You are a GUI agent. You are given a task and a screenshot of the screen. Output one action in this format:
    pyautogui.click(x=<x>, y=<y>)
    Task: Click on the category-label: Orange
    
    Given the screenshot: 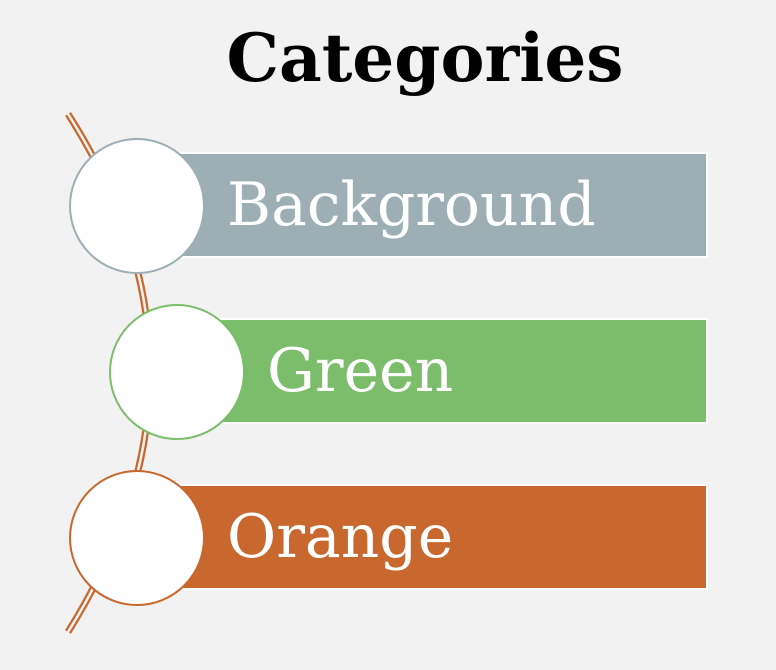 What is the action you would take?
    pyautogui.click(x=340, y=537)
    